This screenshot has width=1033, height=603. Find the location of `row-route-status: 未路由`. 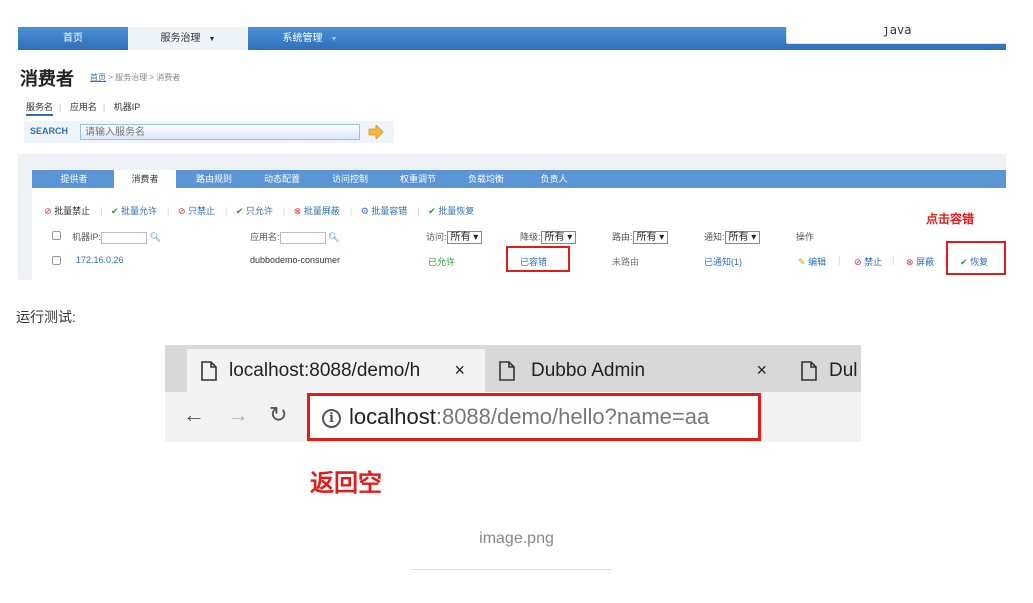

row-route-status: 未路由 is located at coordinates (626, 262).